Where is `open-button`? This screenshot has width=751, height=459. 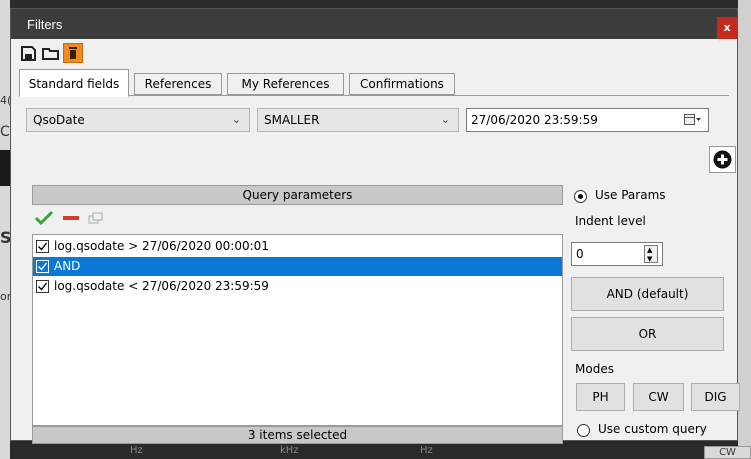 open-button is located at coordinates (51, 53).